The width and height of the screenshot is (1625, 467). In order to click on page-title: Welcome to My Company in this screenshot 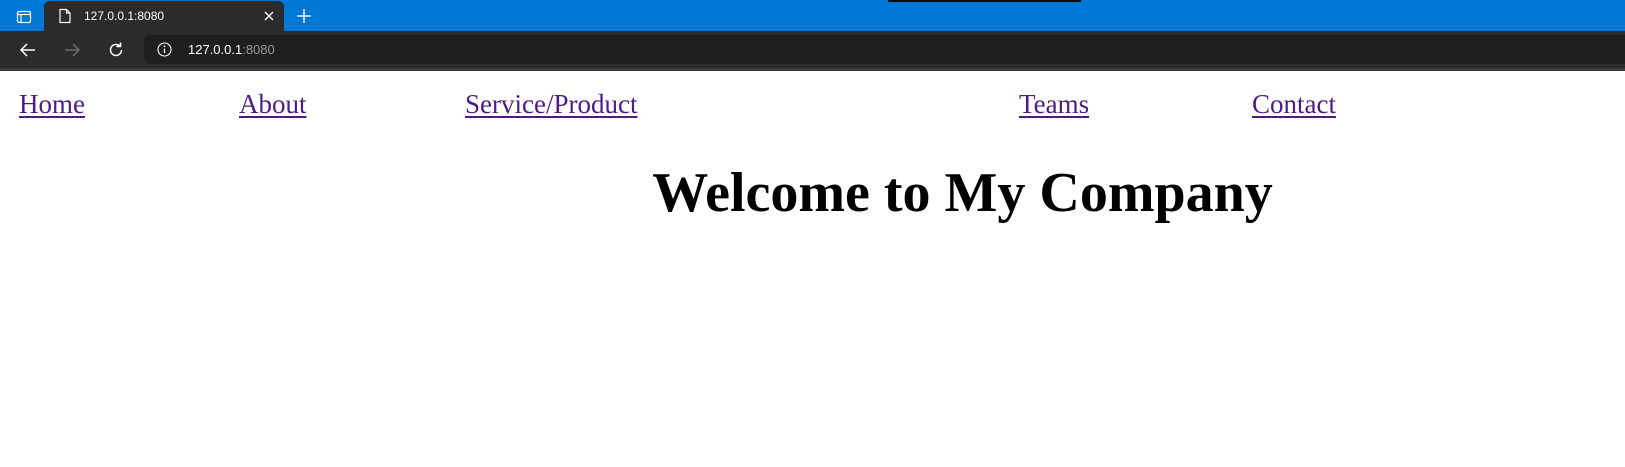, I will do `click(962, 193)`.